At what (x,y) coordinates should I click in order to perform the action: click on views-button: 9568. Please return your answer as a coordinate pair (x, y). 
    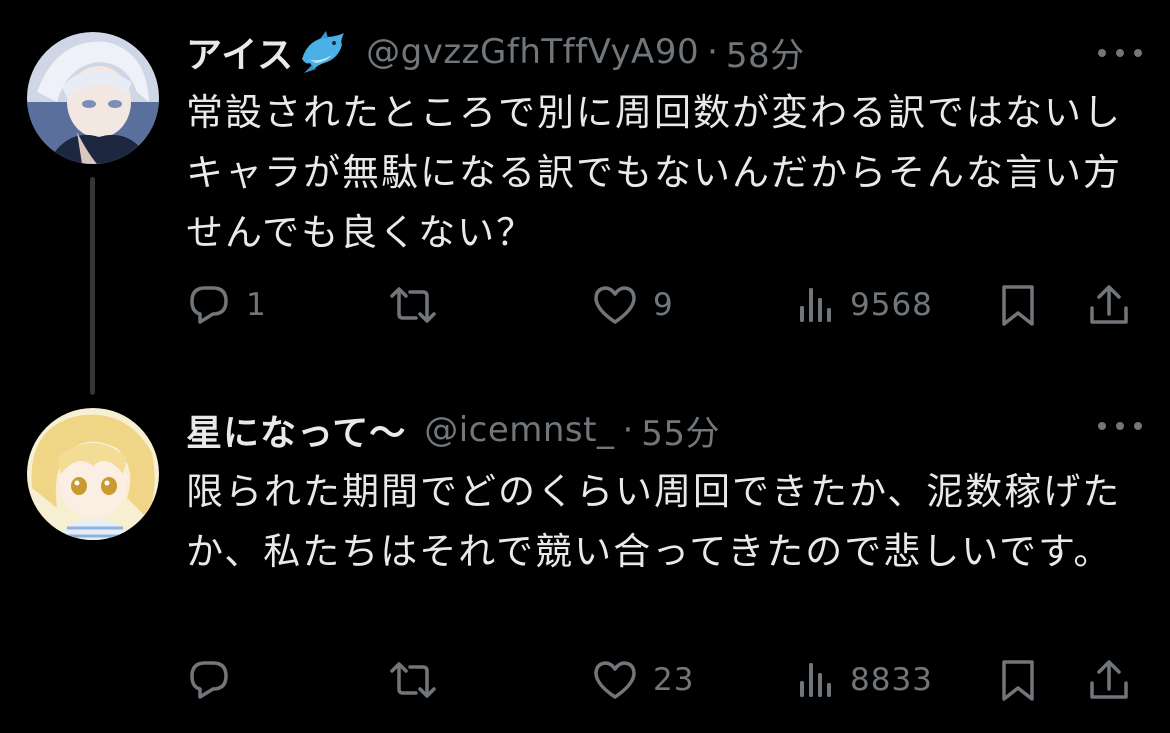
    Looking at the image, I should click on (864, 305).